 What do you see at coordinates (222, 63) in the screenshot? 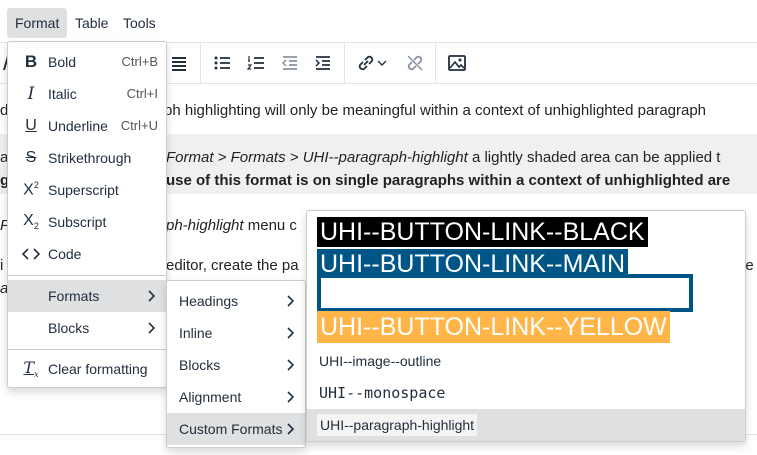
I see `bullet-list-icon` at bounding box center [222, 63].